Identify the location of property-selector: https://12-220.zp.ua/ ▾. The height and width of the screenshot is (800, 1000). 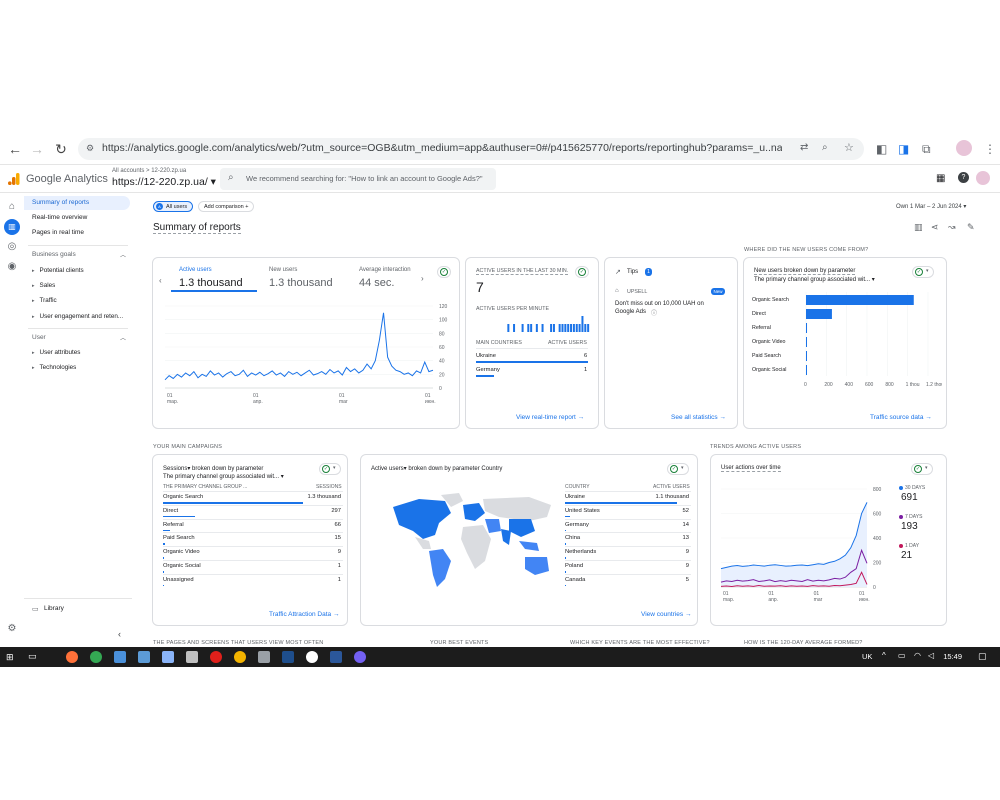
(164, 182).